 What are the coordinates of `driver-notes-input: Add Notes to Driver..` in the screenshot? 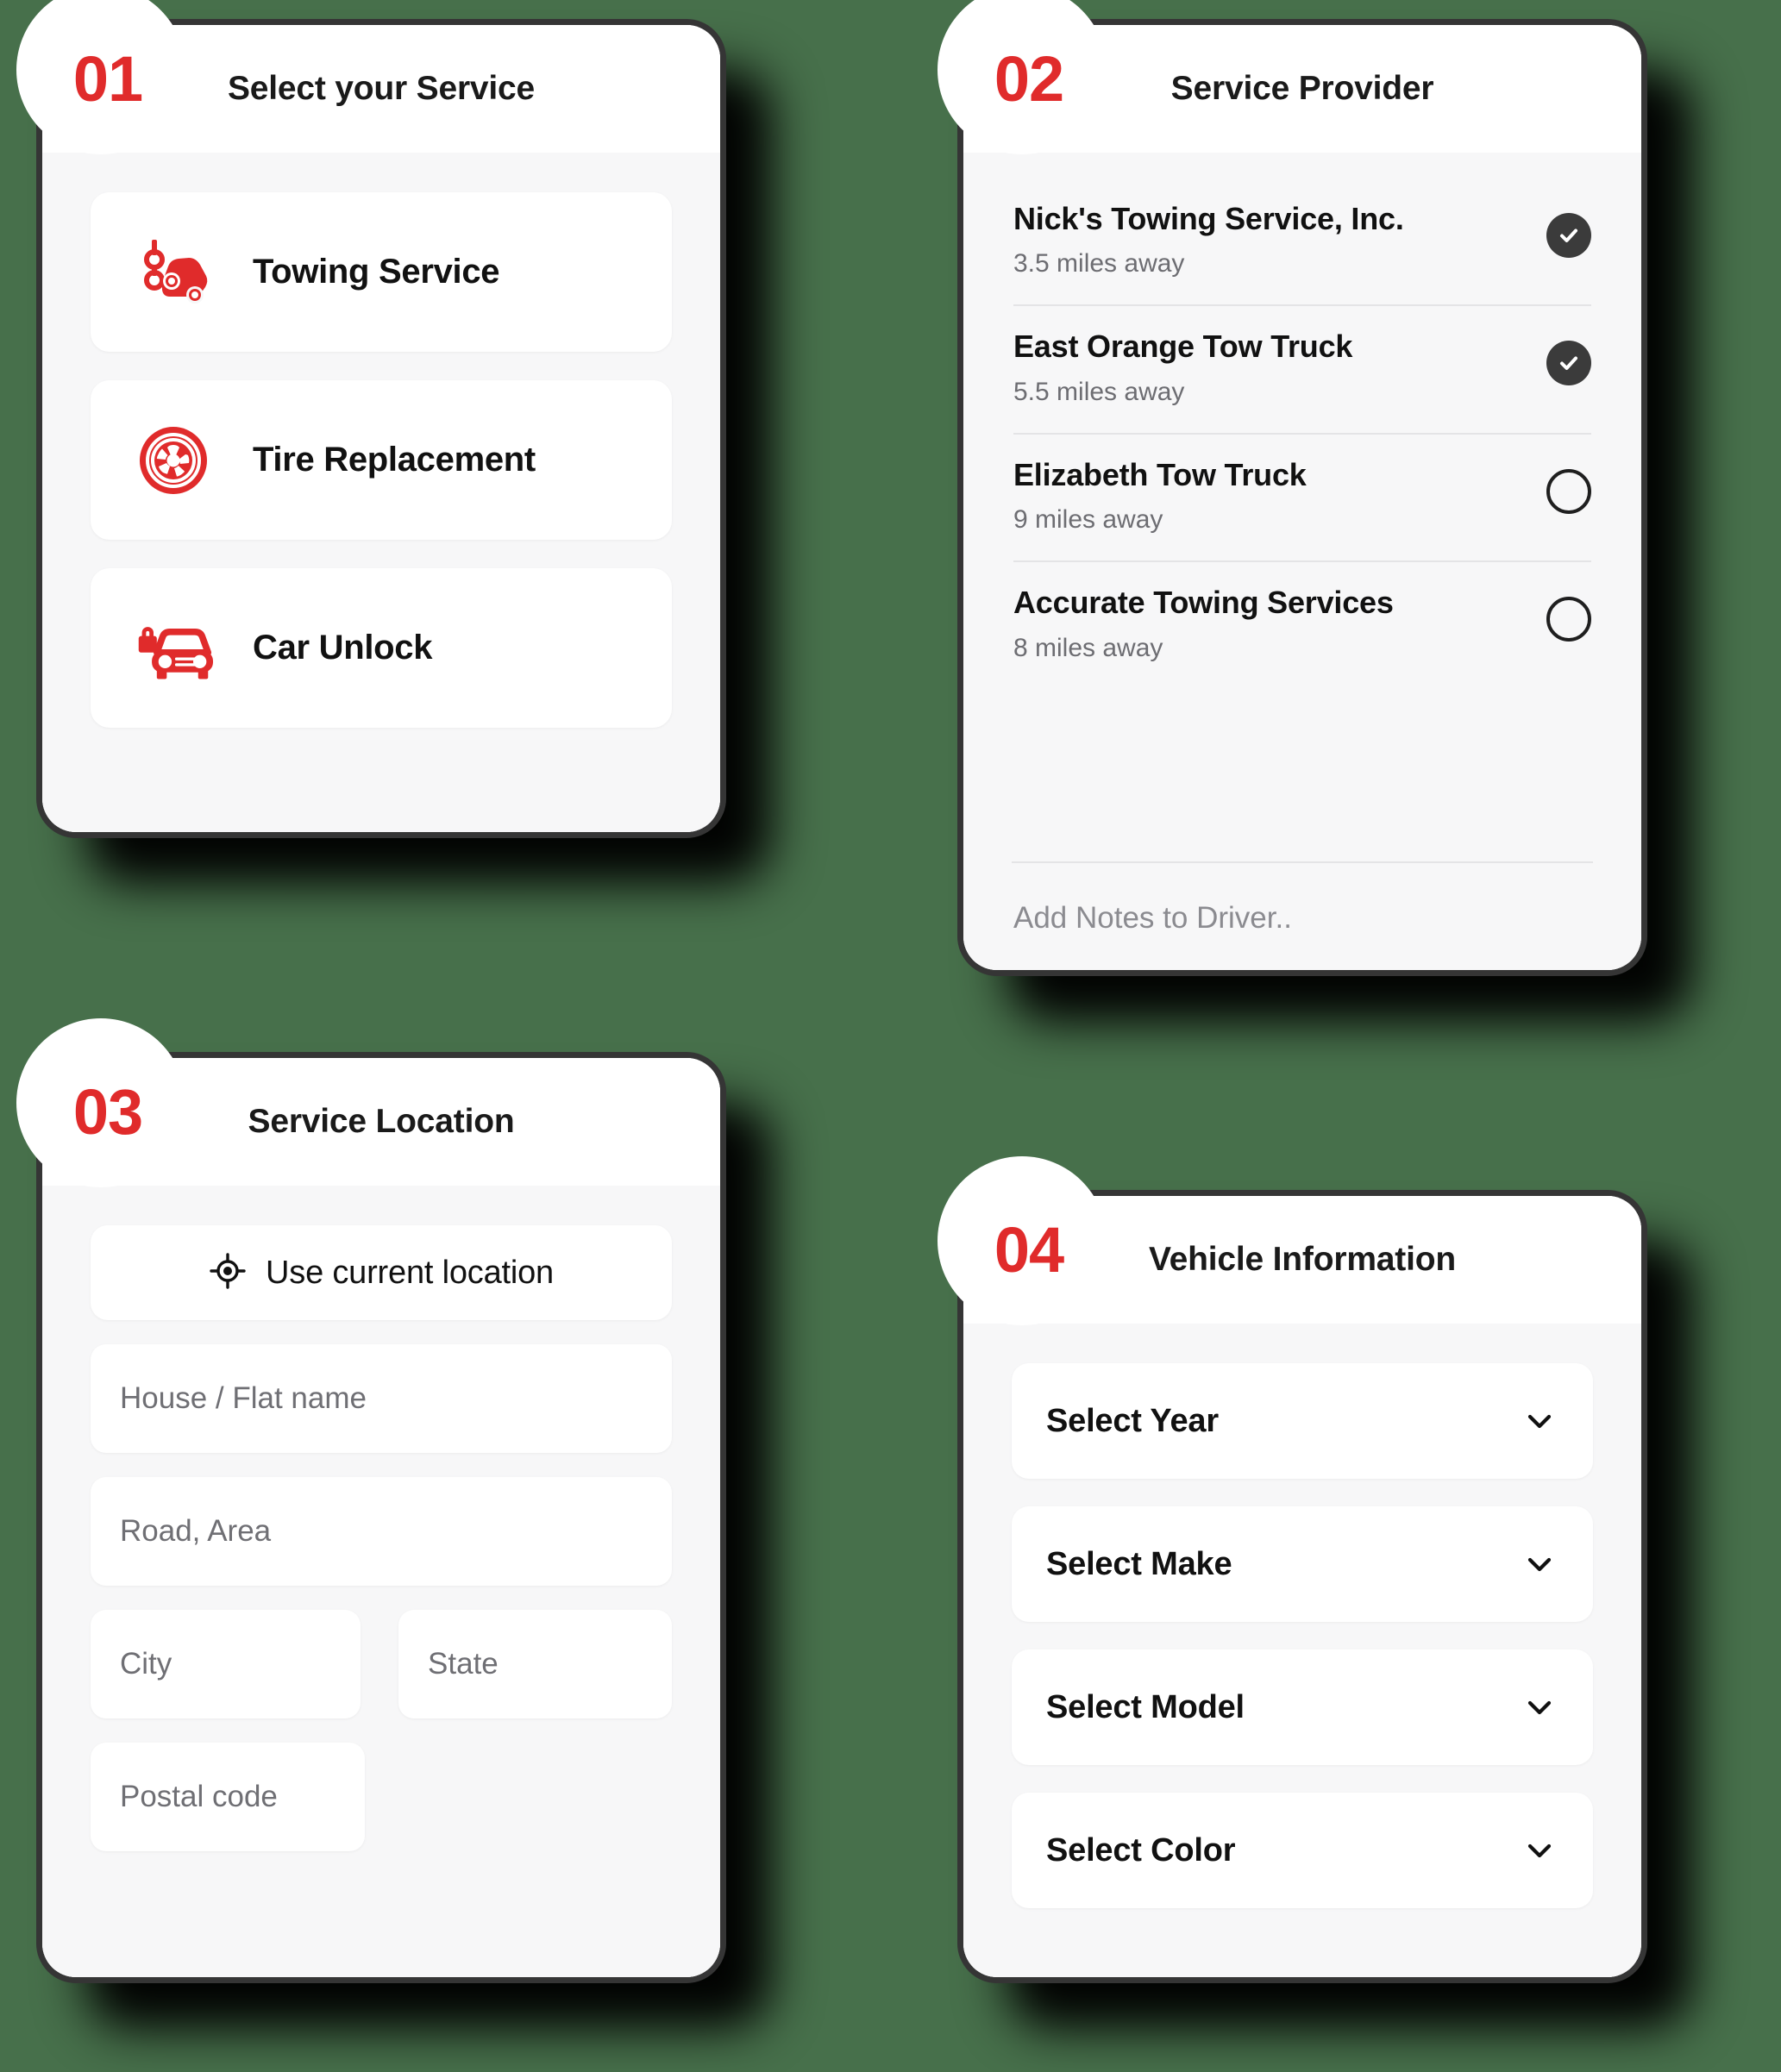 It's located at (1302, 915).